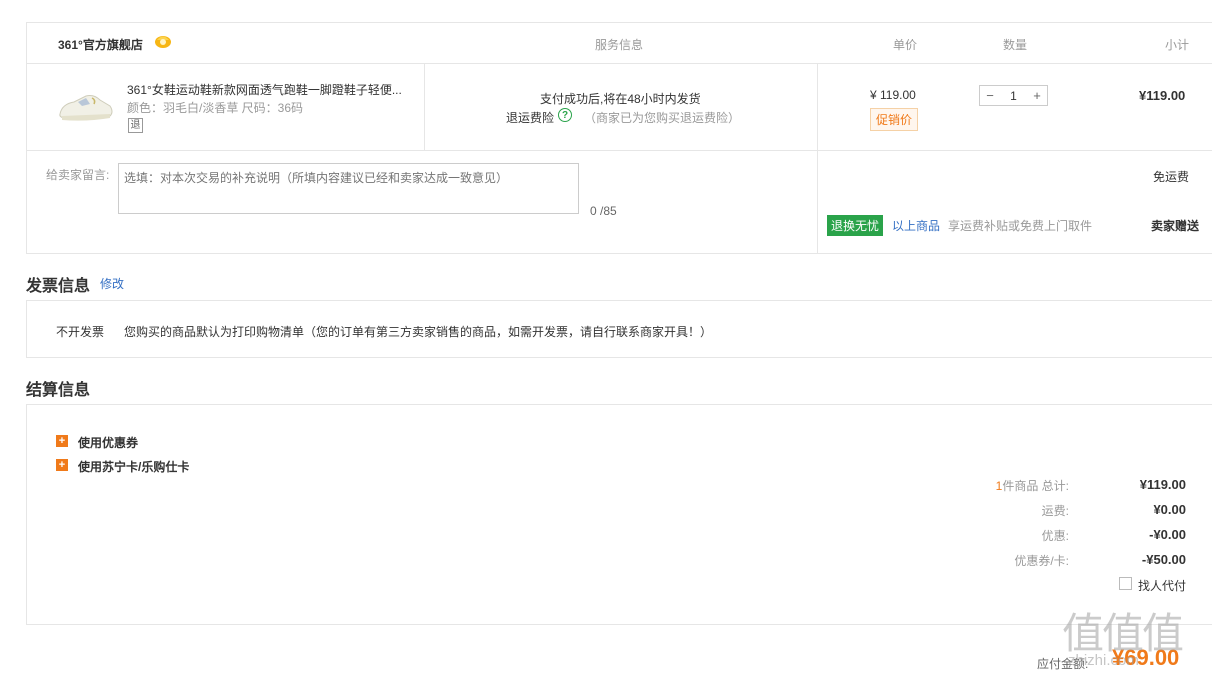 This screenshot has width=1212, height=682. I want to click on promo-badge: 促销价, so click(894, 119).